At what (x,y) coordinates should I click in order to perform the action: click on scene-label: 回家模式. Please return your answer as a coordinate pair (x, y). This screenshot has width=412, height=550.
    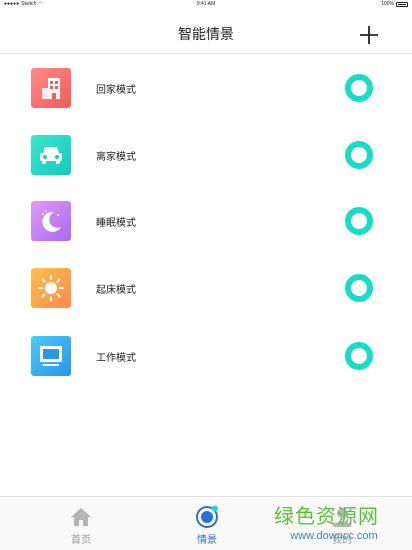
    Looking at the image, I should click on (116, 90).